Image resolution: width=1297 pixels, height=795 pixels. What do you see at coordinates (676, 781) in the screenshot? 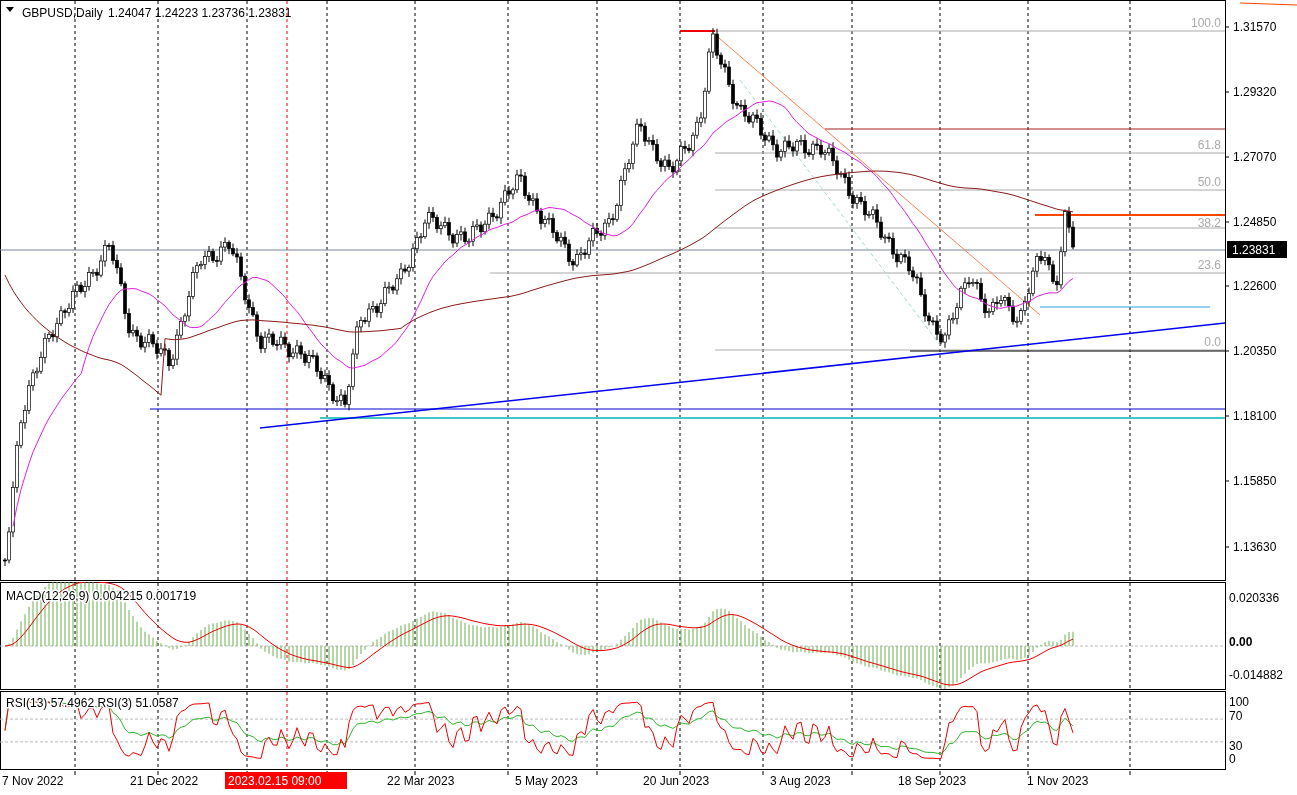
I see `time-axis-label: 20 Jun 2023` at bounding box center [676, 781].